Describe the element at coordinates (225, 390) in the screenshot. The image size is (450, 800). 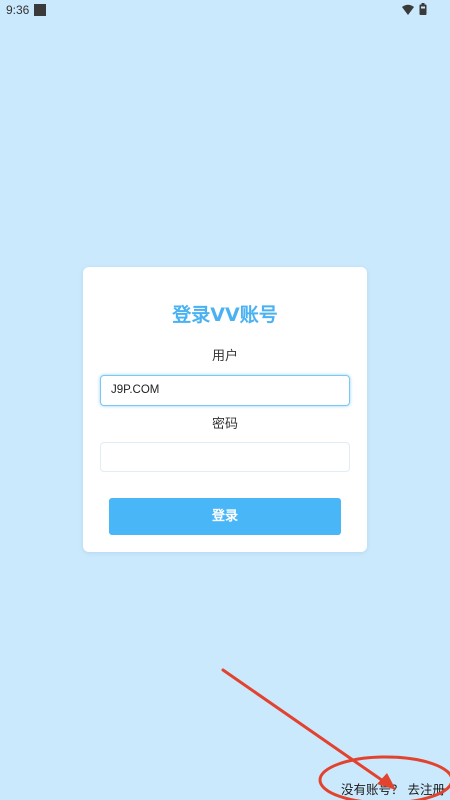
I see `username-input: J9P.COM` at that location.